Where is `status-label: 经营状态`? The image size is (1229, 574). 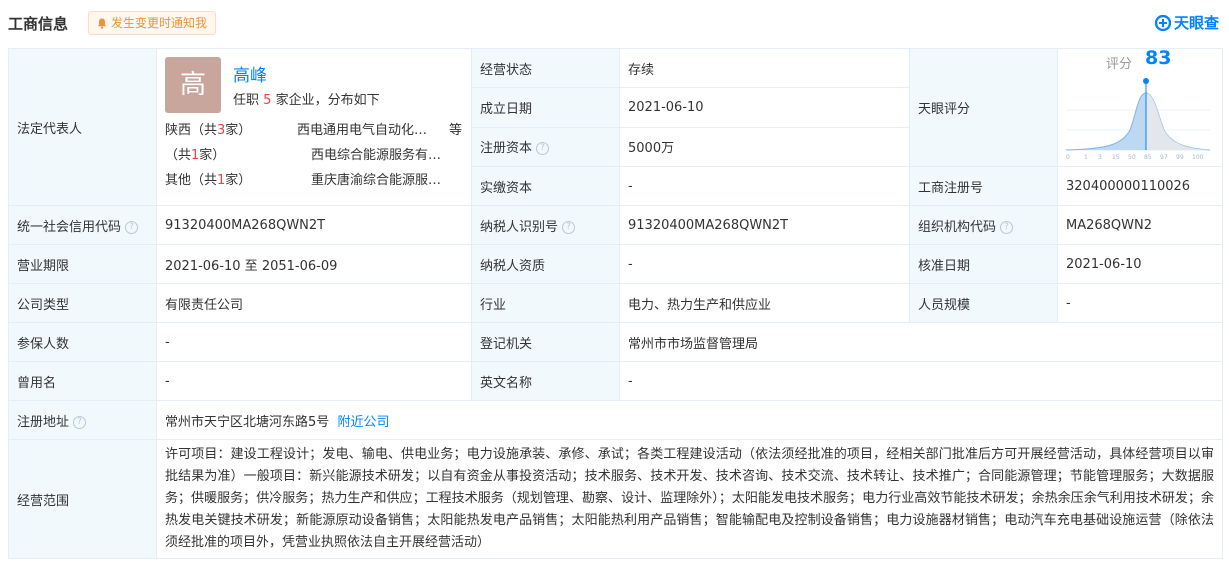 status-label: 经营状态 is located at coordinates (545, 68).